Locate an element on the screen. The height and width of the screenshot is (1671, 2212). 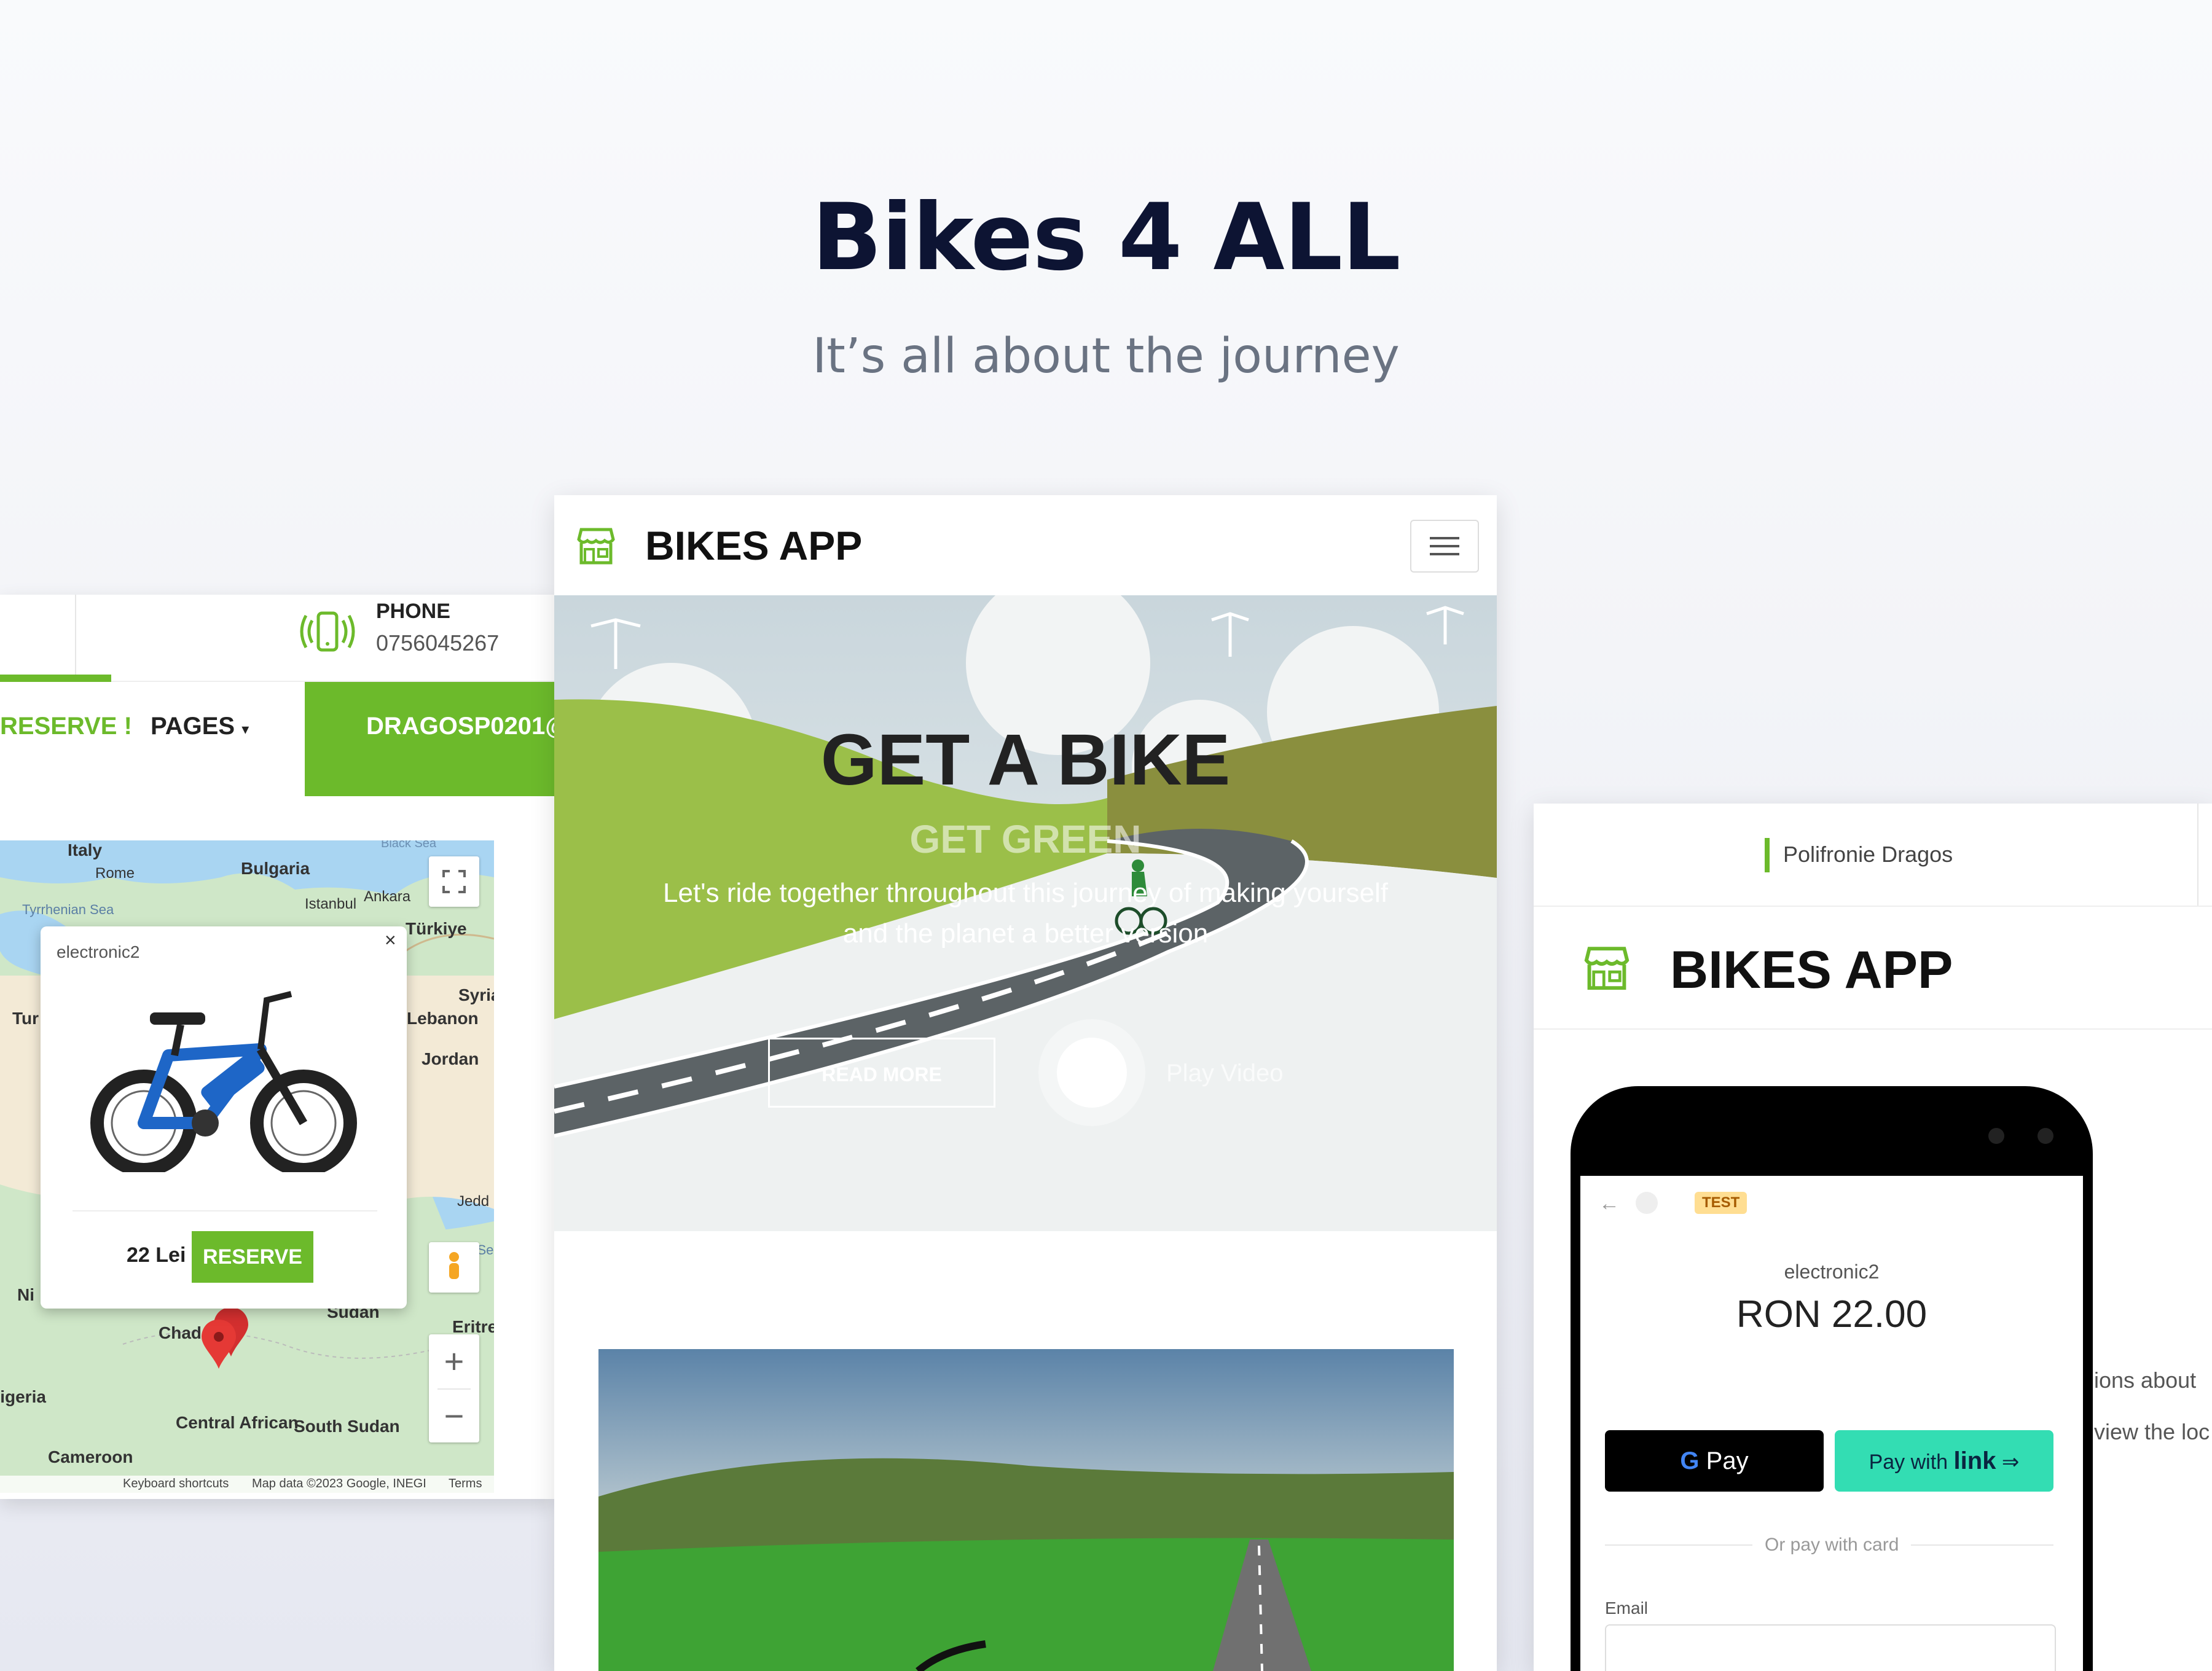
google-g-icon: G is located at coordinates (1690, 1461).